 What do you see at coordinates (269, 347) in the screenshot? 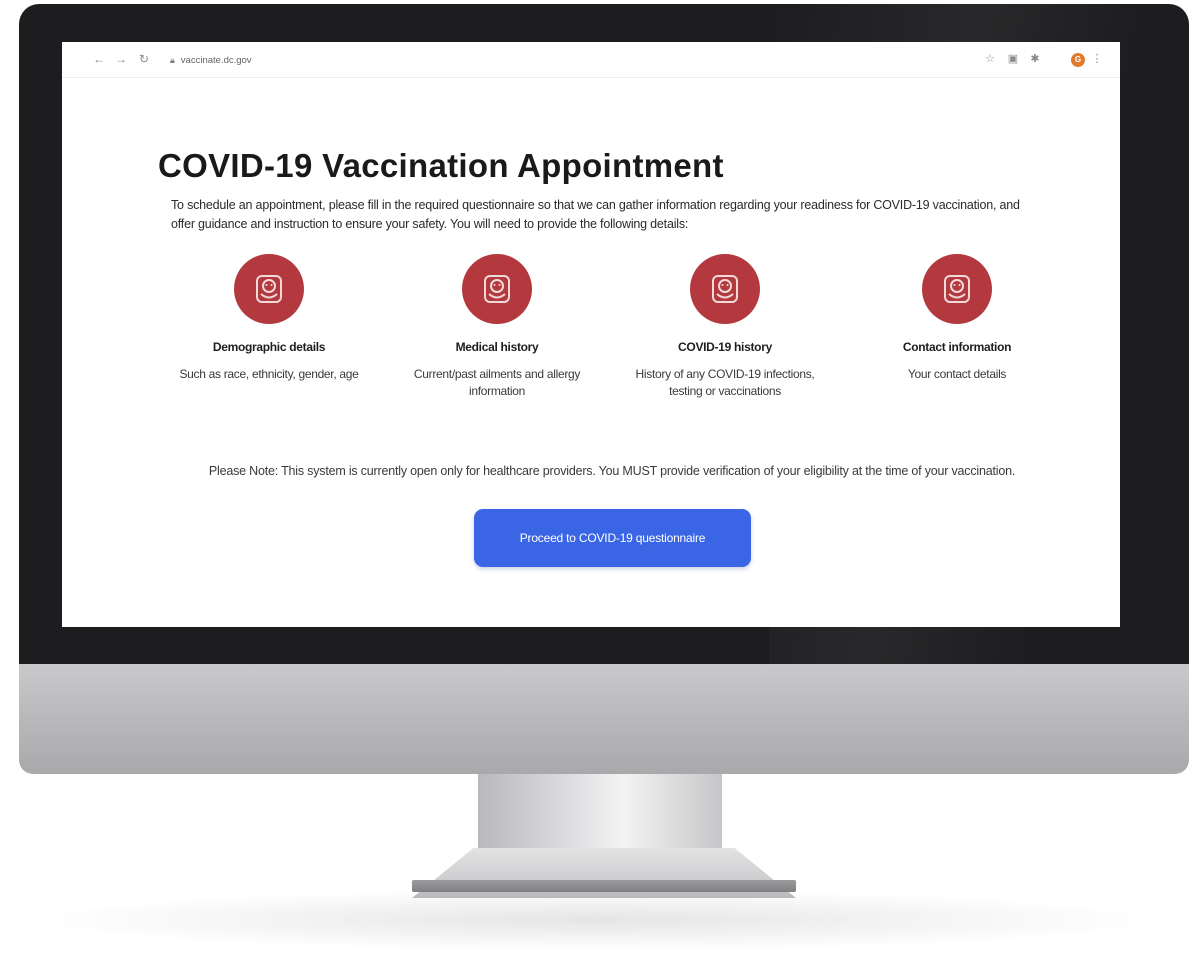
I see `feature-title: Demographic details` at bounding box center [269, 347].